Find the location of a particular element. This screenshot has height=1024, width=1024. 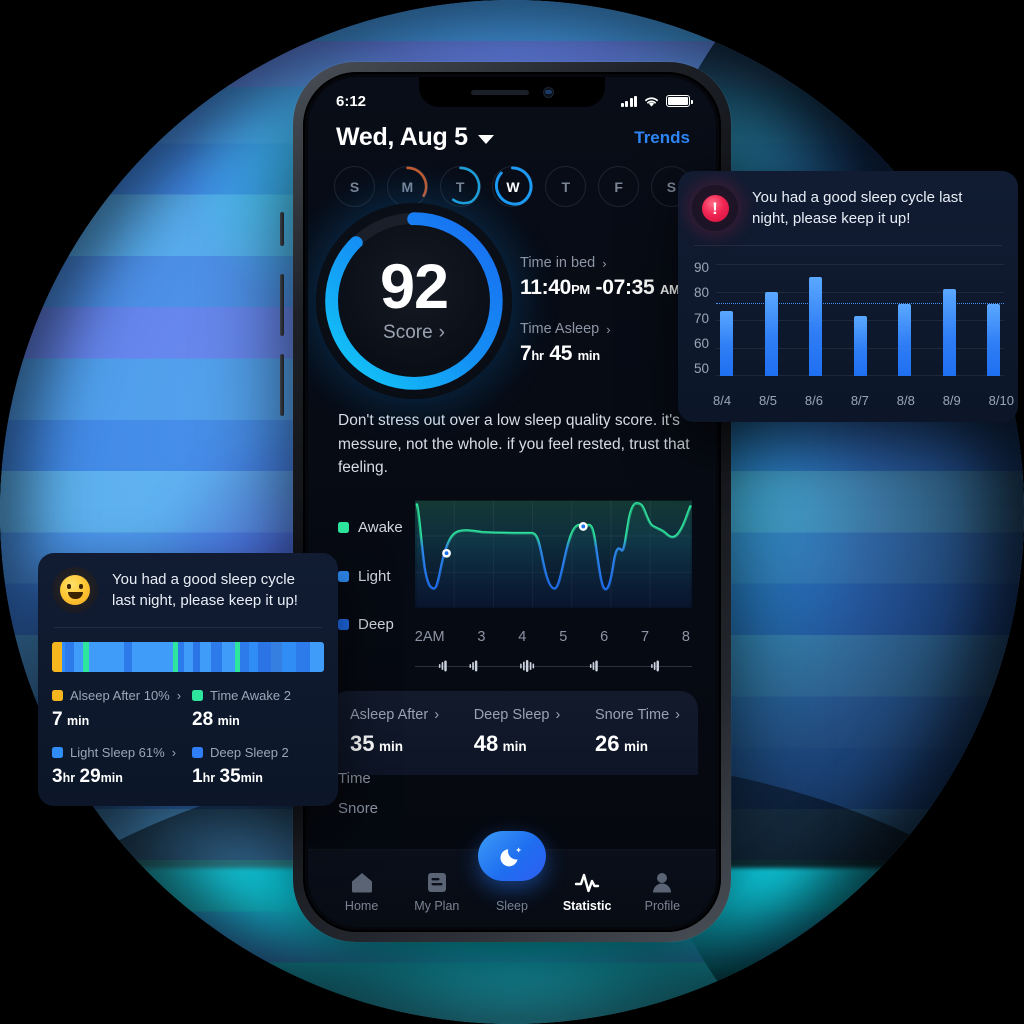

bar-chart-y-axis: 90 80 70 60 50 is located at coordinates (703, 318).